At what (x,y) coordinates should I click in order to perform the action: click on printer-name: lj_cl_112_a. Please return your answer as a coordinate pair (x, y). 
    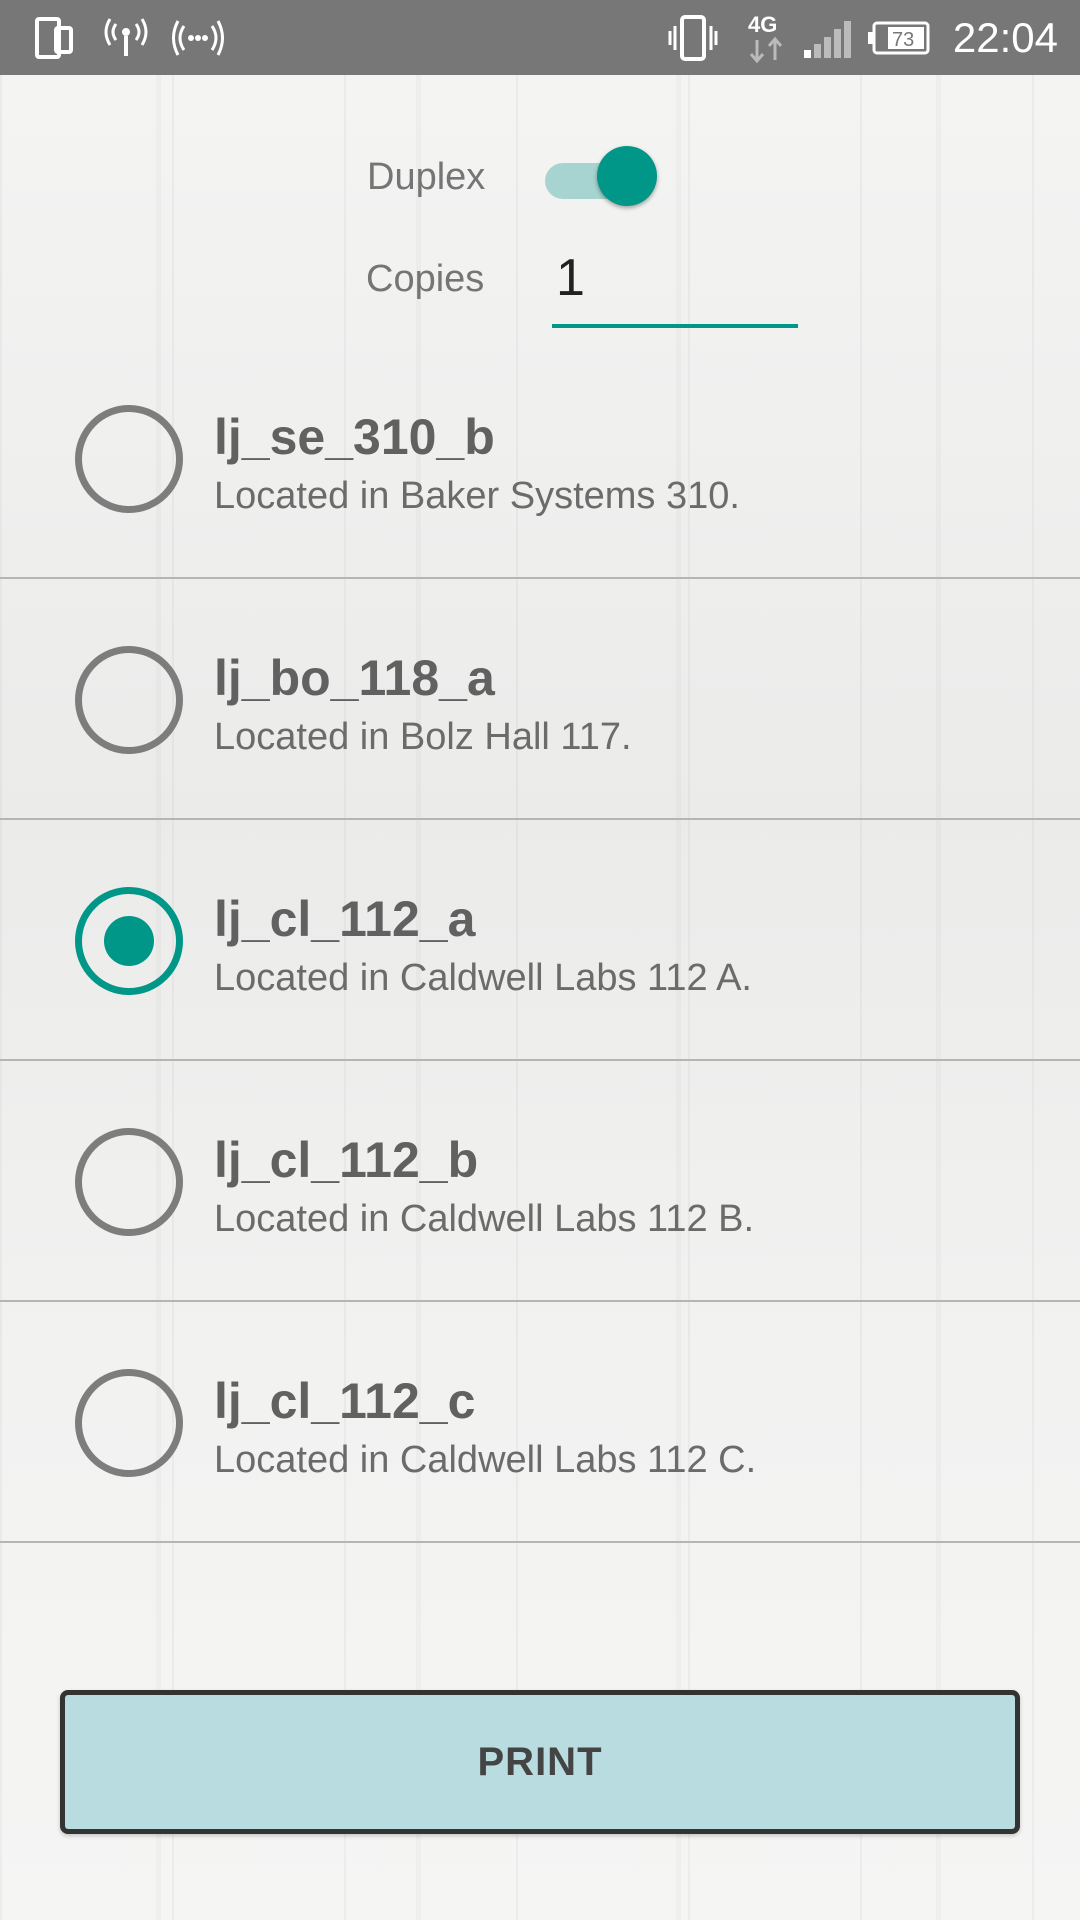
    Looking at the image, I should click on (345, 919).